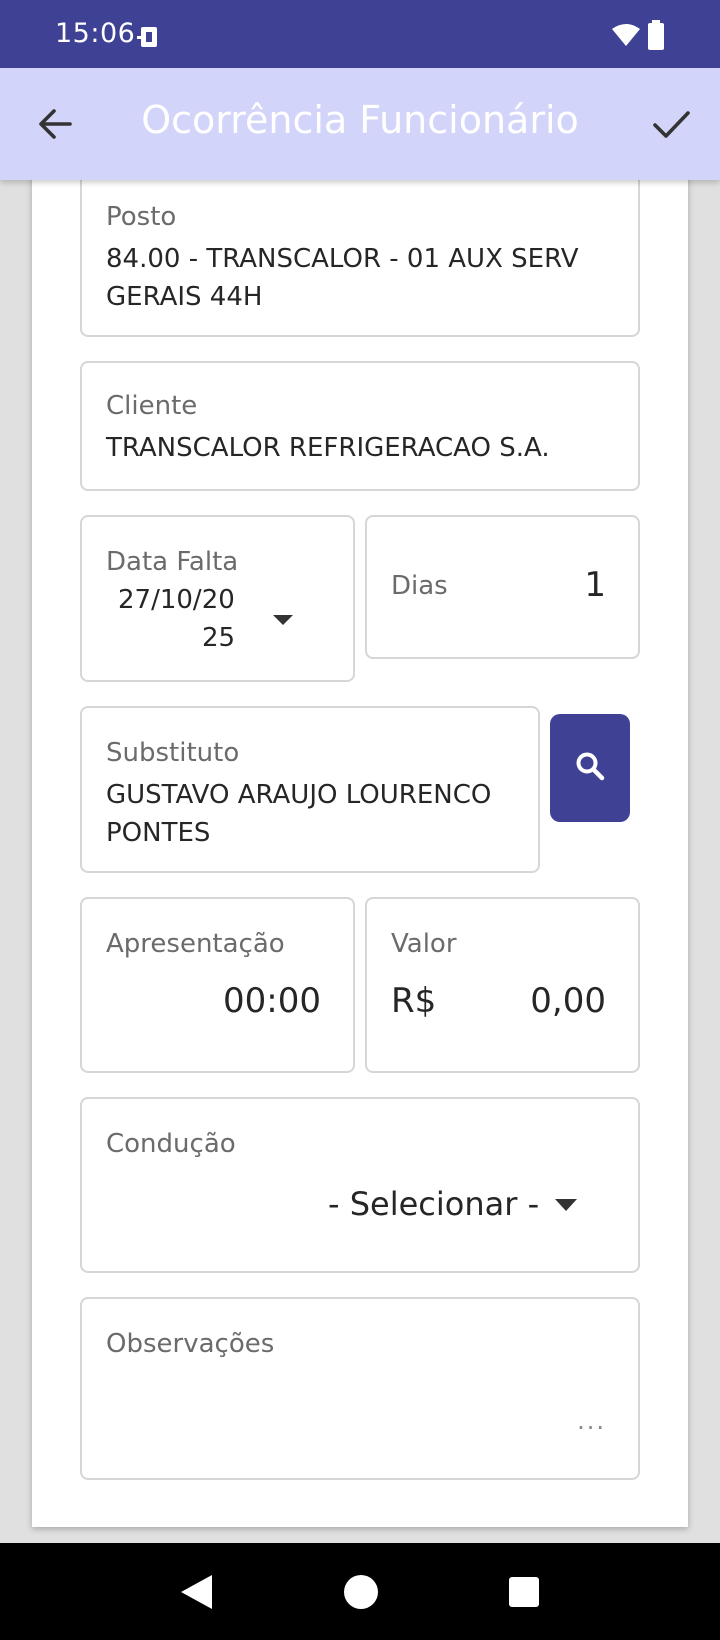 This screenshot has height=1640, width=720. What do you see at coordinates (219, 638) in the screenshot?
I see `data-falta-value-line2: 25` at bounding box center [219, 638].